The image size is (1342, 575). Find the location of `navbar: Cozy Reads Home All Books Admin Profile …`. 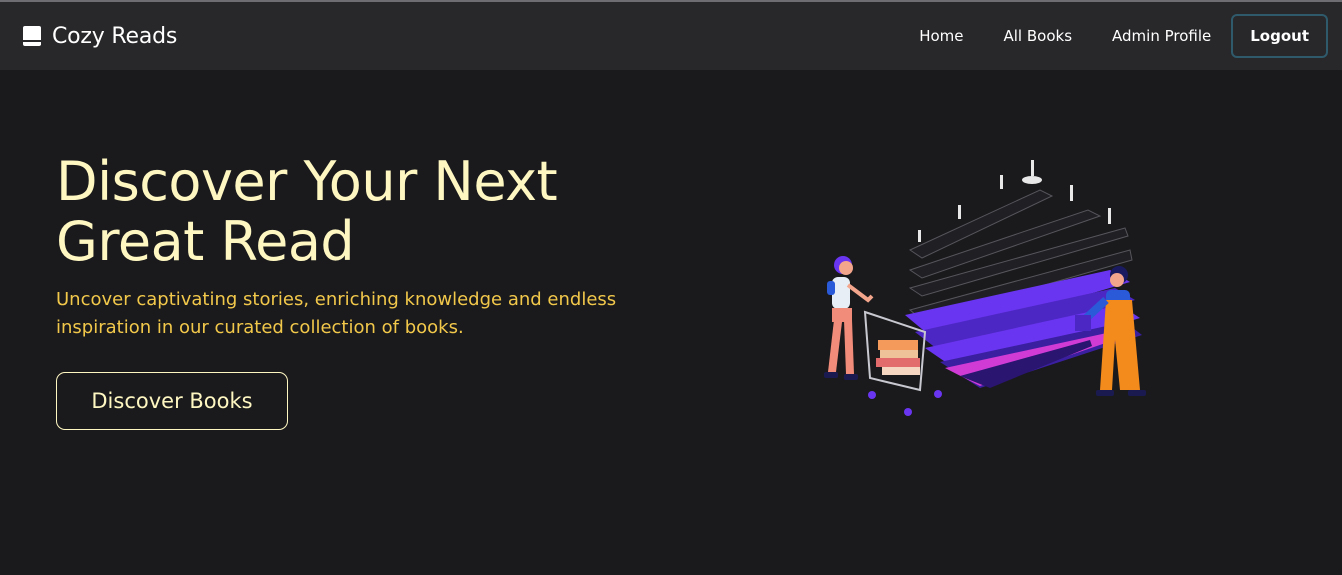

navbar: Cozy Reads Home All Books Admin Profile … is located at coordinates (671, 36).